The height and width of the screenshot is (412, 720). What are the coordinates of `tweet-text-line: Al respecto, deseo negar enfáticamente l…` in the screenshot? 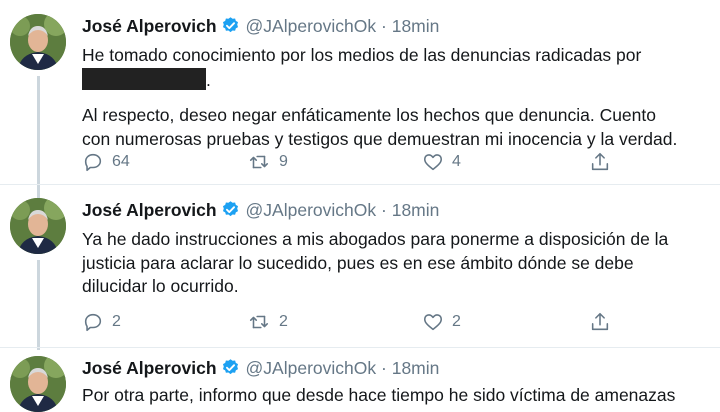 It's located at (369, 115).